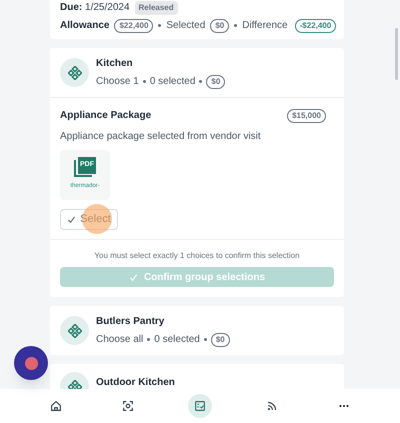 This screenshot has height=423, width=400. Describe the element at coordinates (106, 116) in the screenshot. I see `item-title: Appliance Package` at that location.